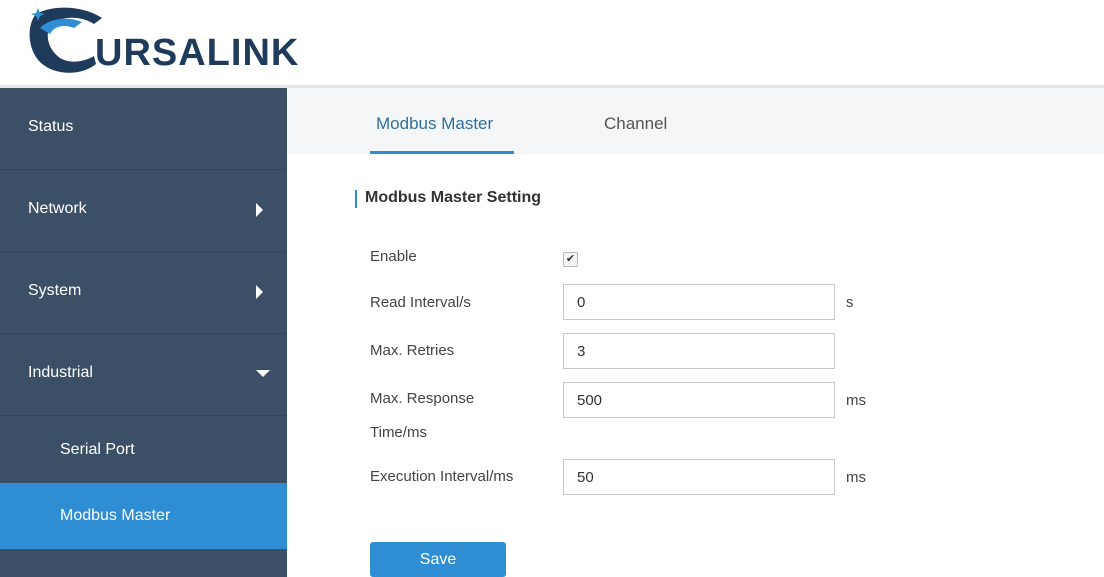 The width and height of the screenshot is (1104, 577). Describe the element at coordinates (57, 208) in the screenshot. I see `sidebar-item-label: Network` at that location.